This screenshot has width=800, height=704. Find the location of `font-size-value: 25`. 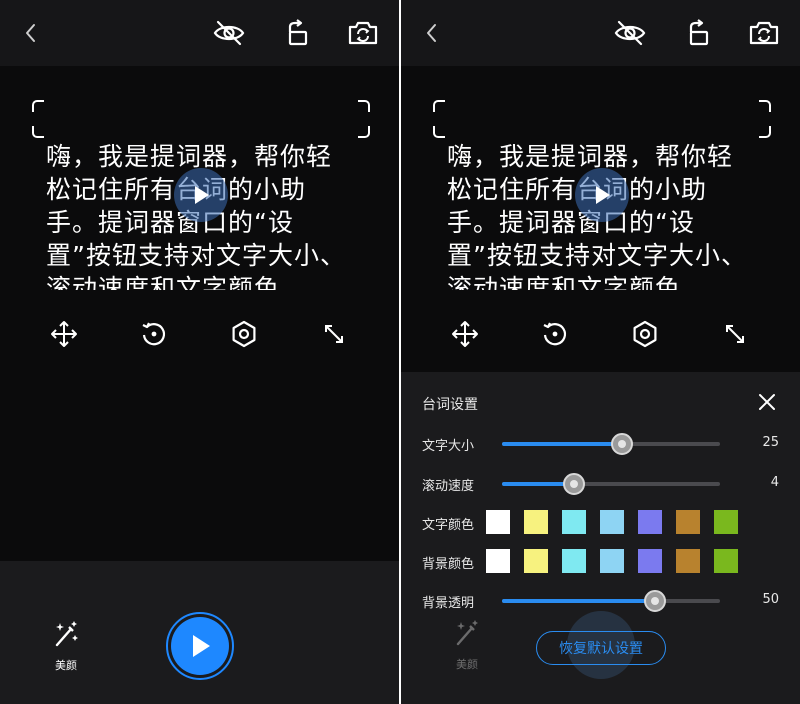

font-size-value: 25 is located at coordinates (770, 442).